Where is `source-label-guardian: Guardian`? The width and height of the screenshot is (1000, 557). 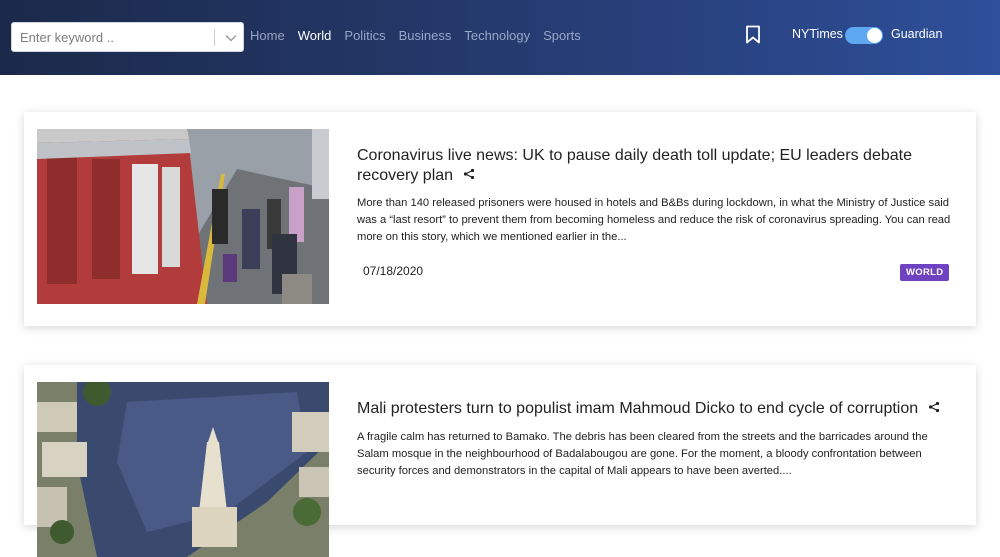
source-label-guardian: Guardian is located at coordinates (917, 34).